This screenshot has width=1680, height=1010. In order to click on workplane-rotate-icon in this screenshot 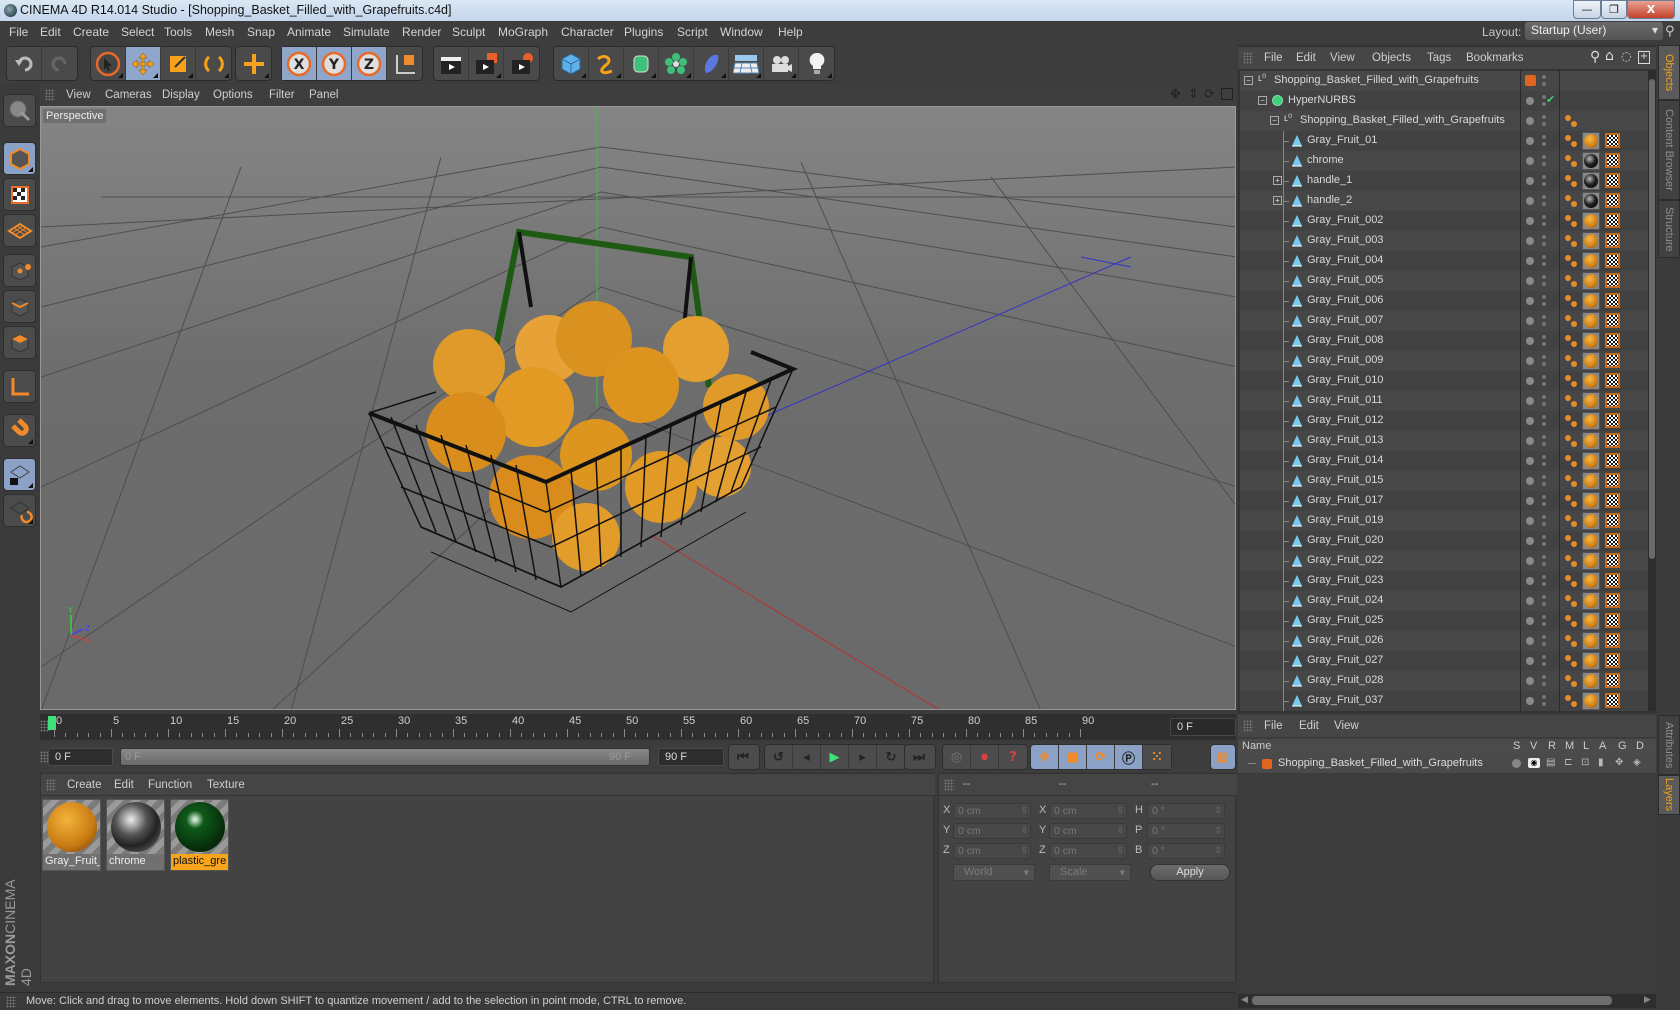, I will do `click(19, 510)`.